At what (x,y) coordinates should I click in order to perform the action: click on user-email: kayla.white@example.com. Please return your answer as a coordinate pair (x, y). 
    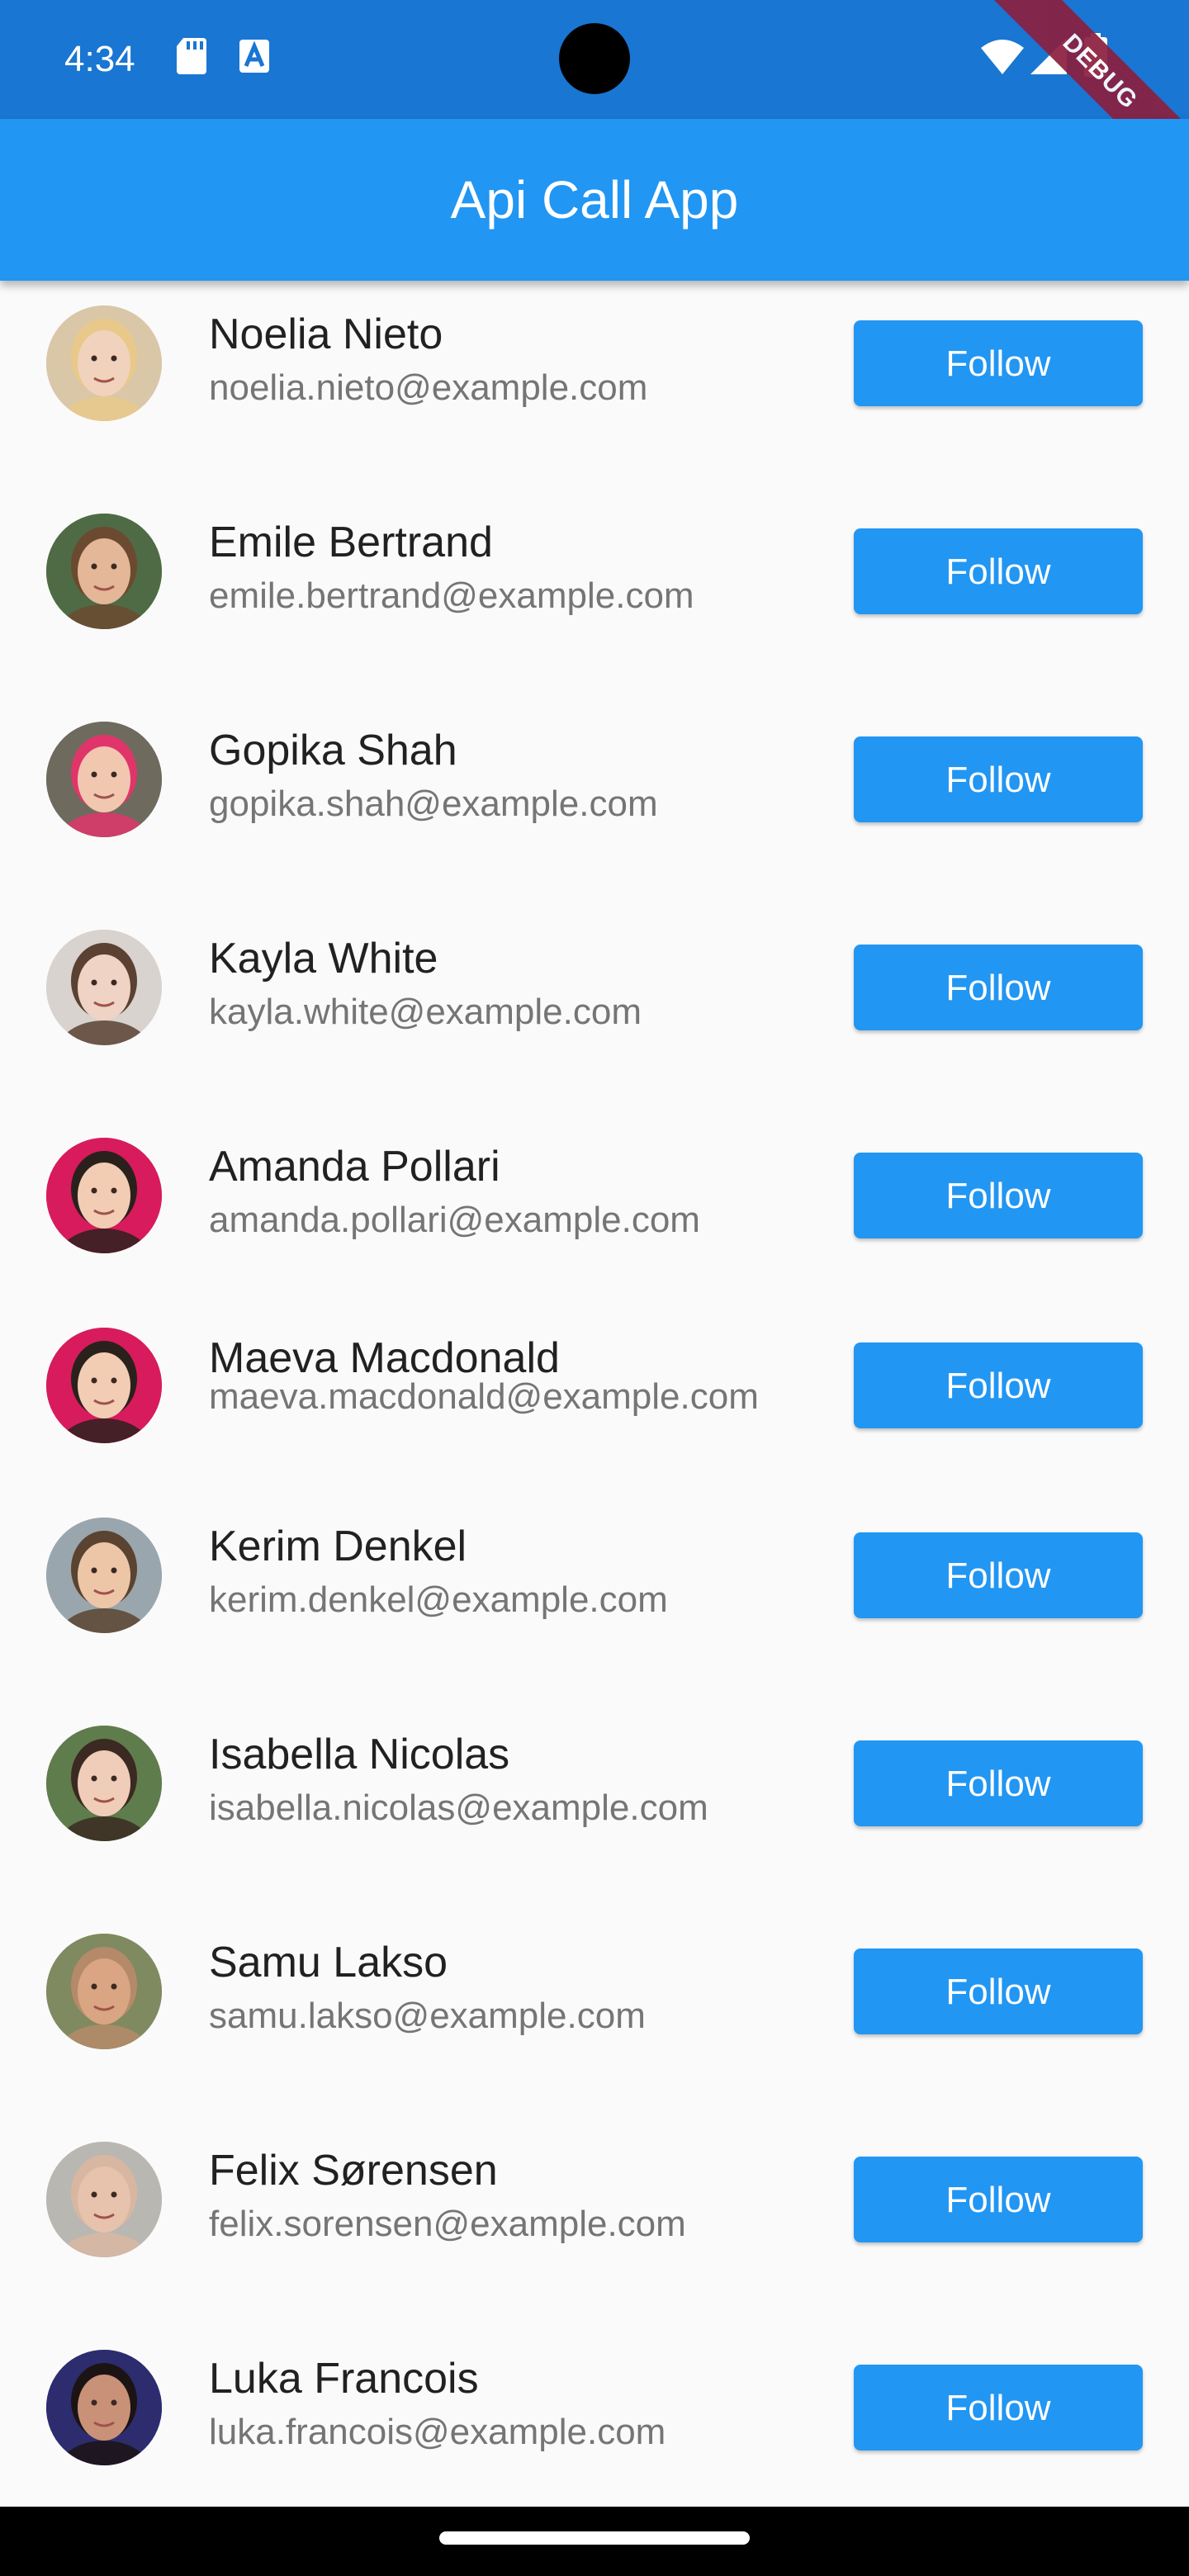
    Looking at the image, I should click on (425, 1012).